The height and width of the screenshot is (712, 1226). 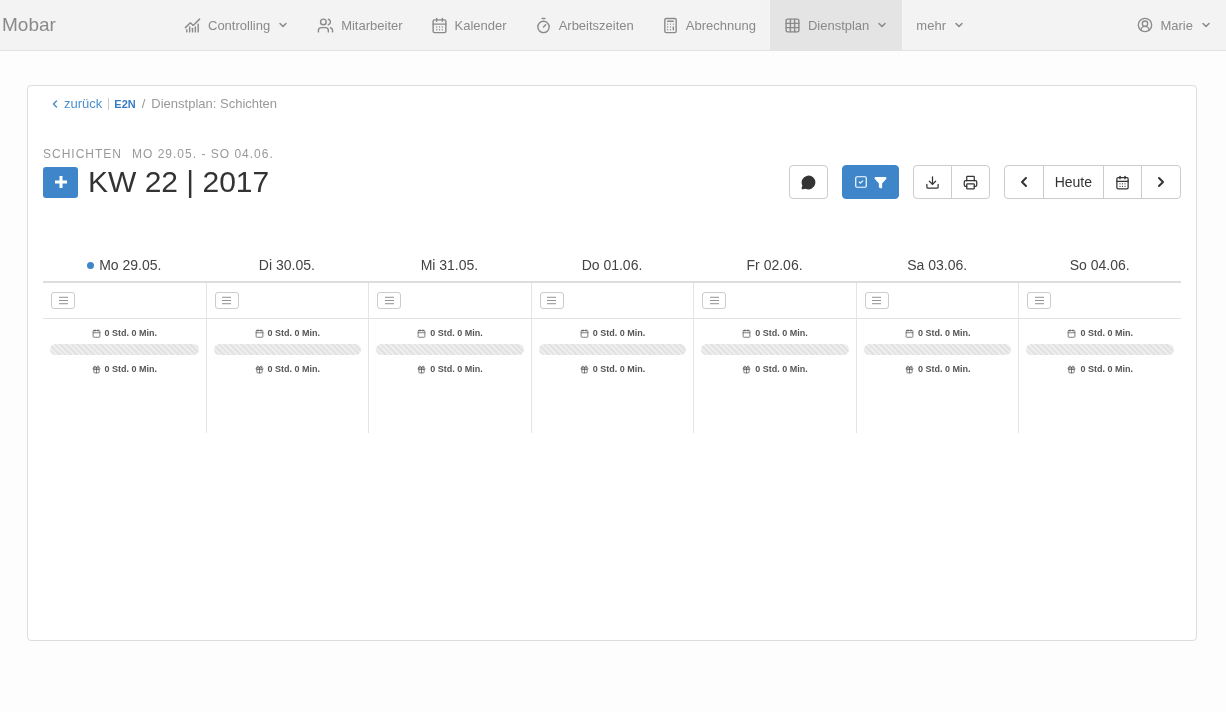 What do you see at coordinates (1145, 25) in the screenshot?
I see `user-icon` at bounding box center [1145, 25].